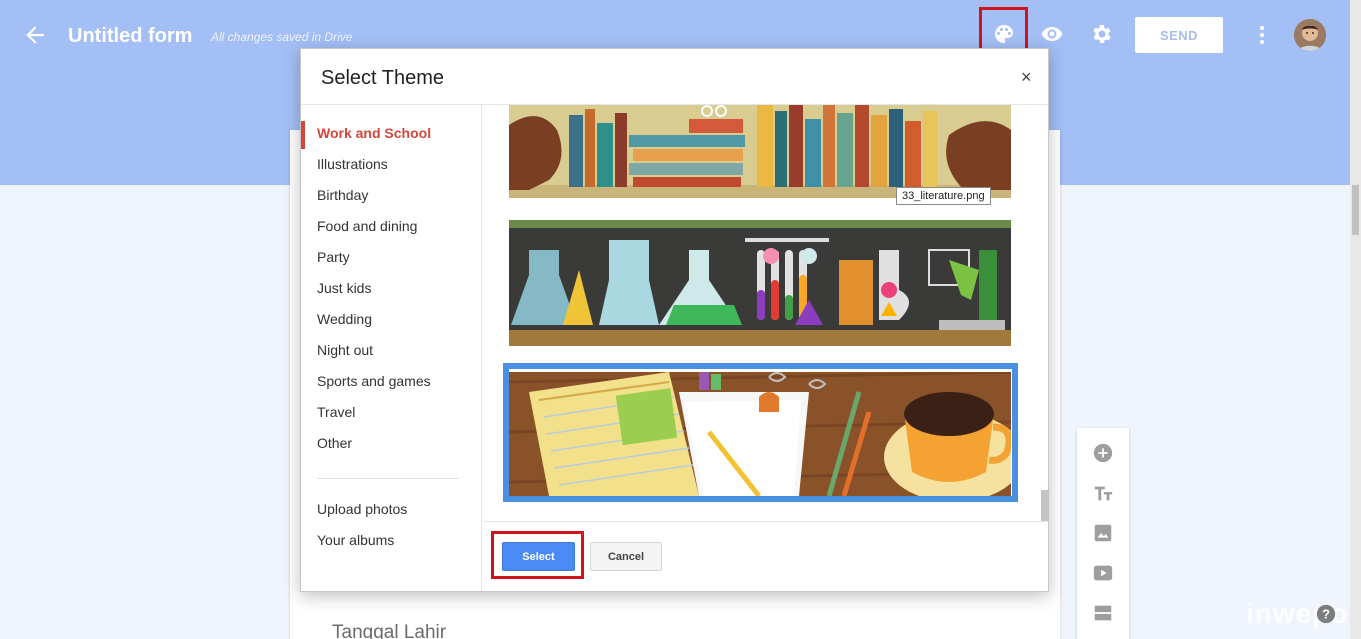  I want to click on palette-icon, so click(1004, 34).